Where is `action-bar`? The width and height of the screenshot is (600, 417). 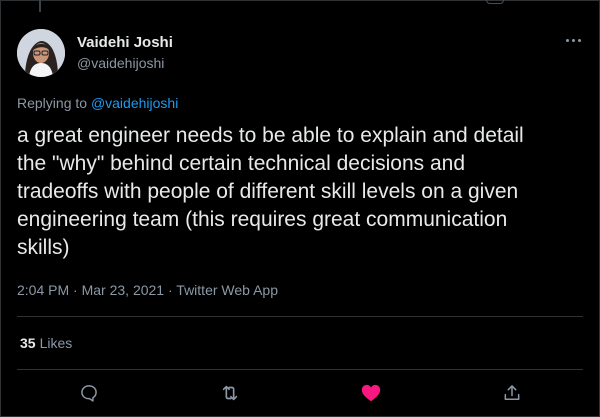 action-bar is located at coordinates (300, 393).